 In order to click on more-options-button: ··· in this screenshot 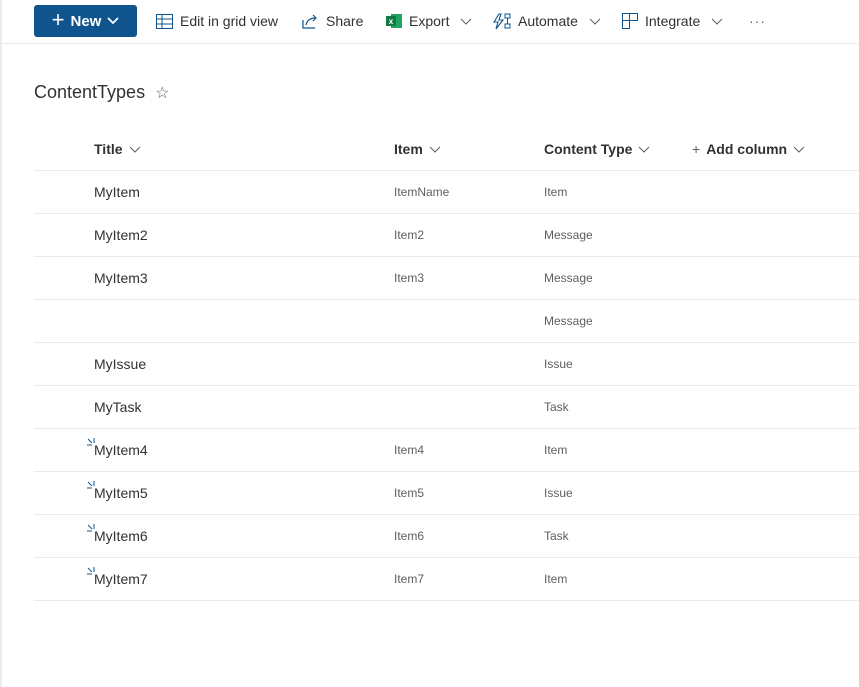, I will do `click(757, 21)`.